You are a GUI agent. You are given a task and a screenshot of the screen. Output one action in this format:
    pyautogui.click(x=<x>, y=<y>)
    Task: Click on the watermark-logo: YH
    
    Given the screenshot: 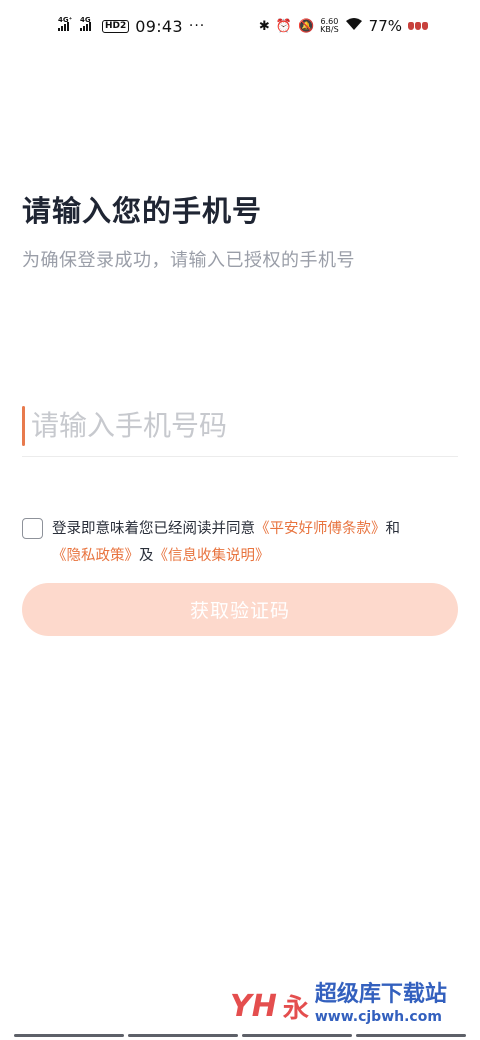 What is the action you would take?
    pyautogui.click(x=253, y=1006)
    